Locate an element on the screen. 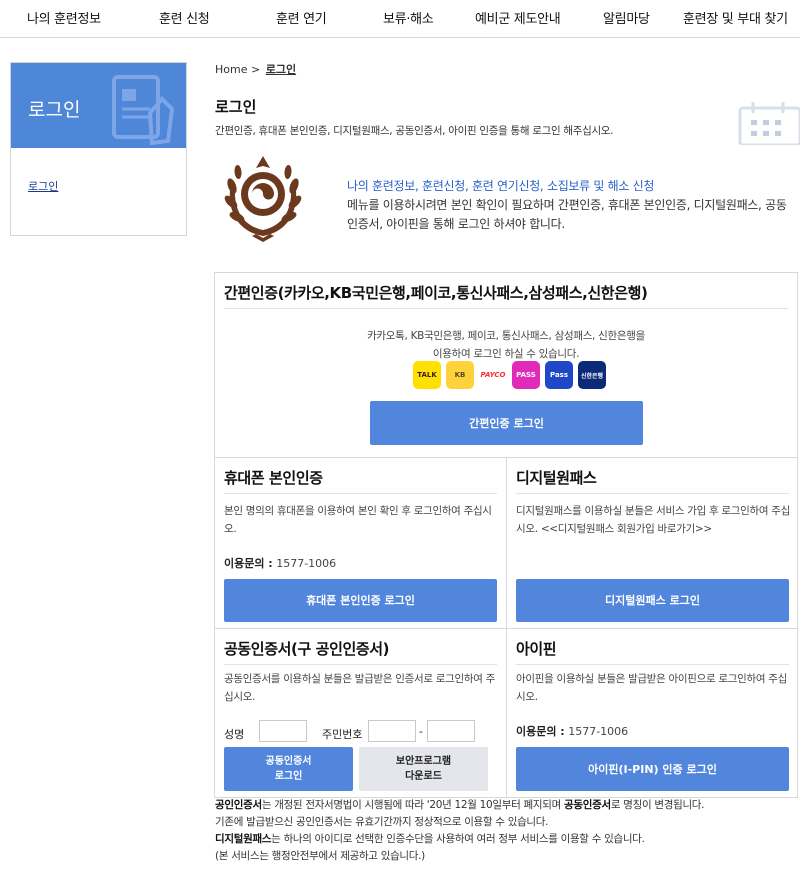 This screenshot has width=800, height=883. nav-notice: 알림마당 is located at coordinates (626, 17).